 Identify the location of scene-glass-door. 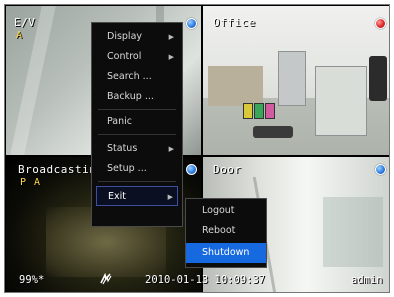
(353, 232).